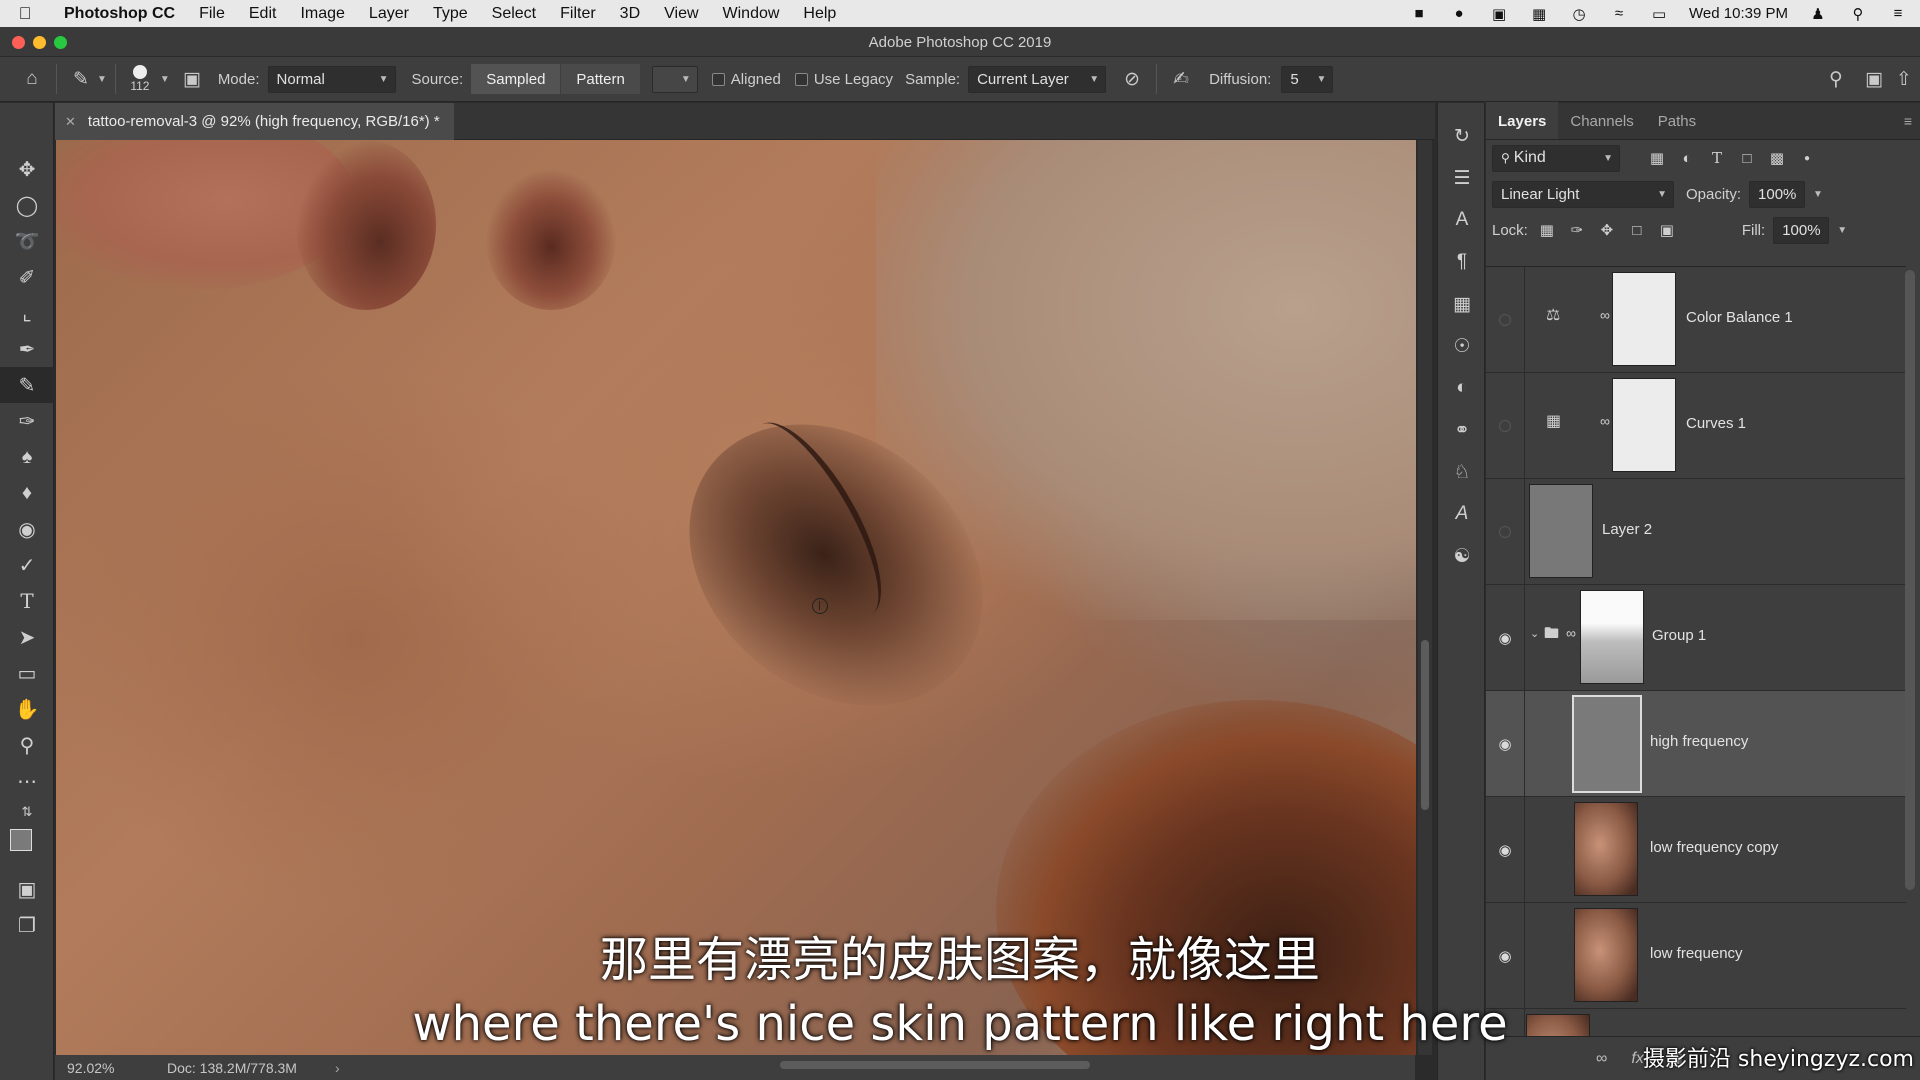 This screenshot has height=1080, width=1920. What do you see at coordinates (450, 14) in the screenshot?
I see `menu-type: Type` at bounding box center [450, 14].